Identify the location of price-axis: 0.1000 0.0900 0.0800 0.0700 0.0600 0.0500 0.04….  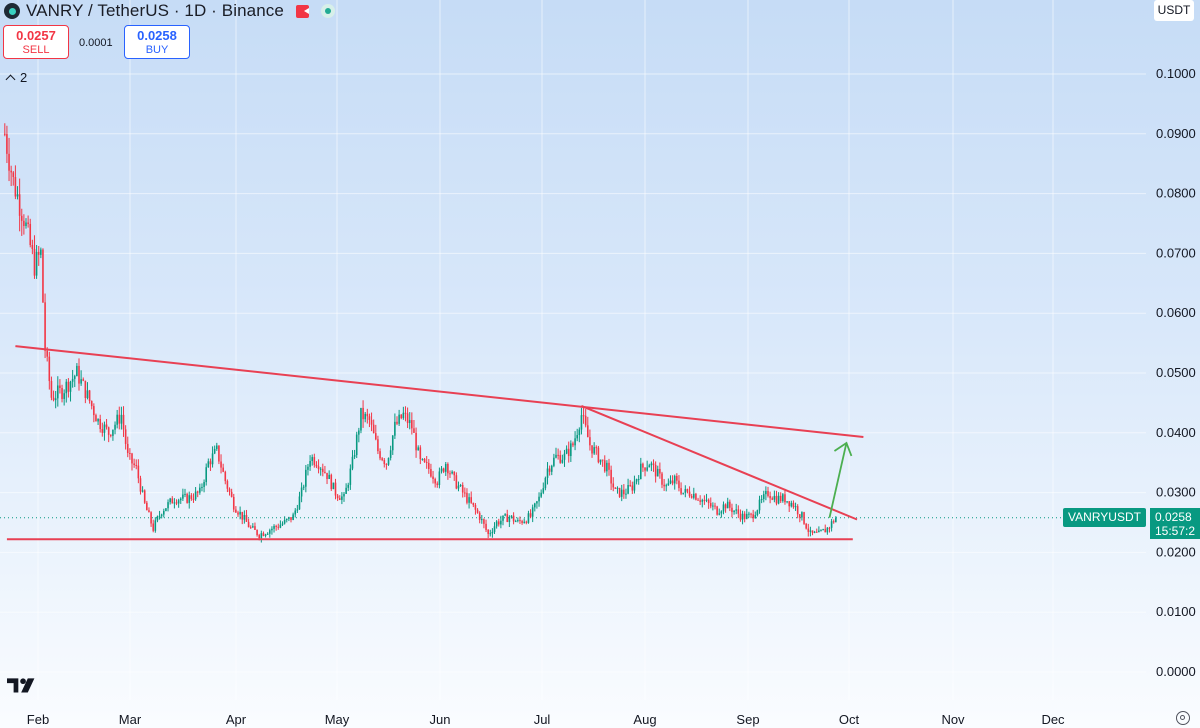
(1176, 372).